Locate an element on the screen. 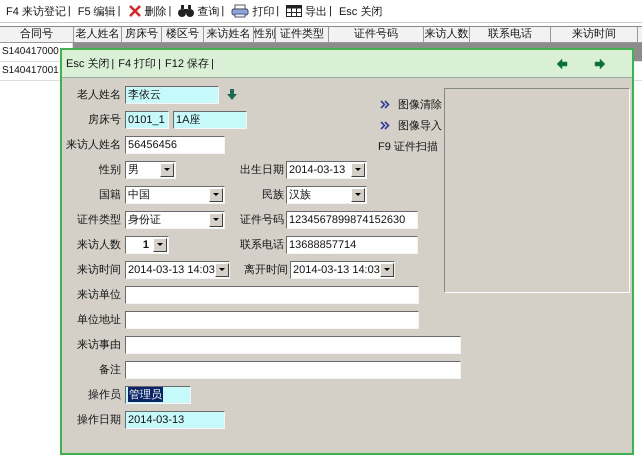 This screenshot has height=467, width=642. field-label: 备注 is located at coordinates (109, 369).